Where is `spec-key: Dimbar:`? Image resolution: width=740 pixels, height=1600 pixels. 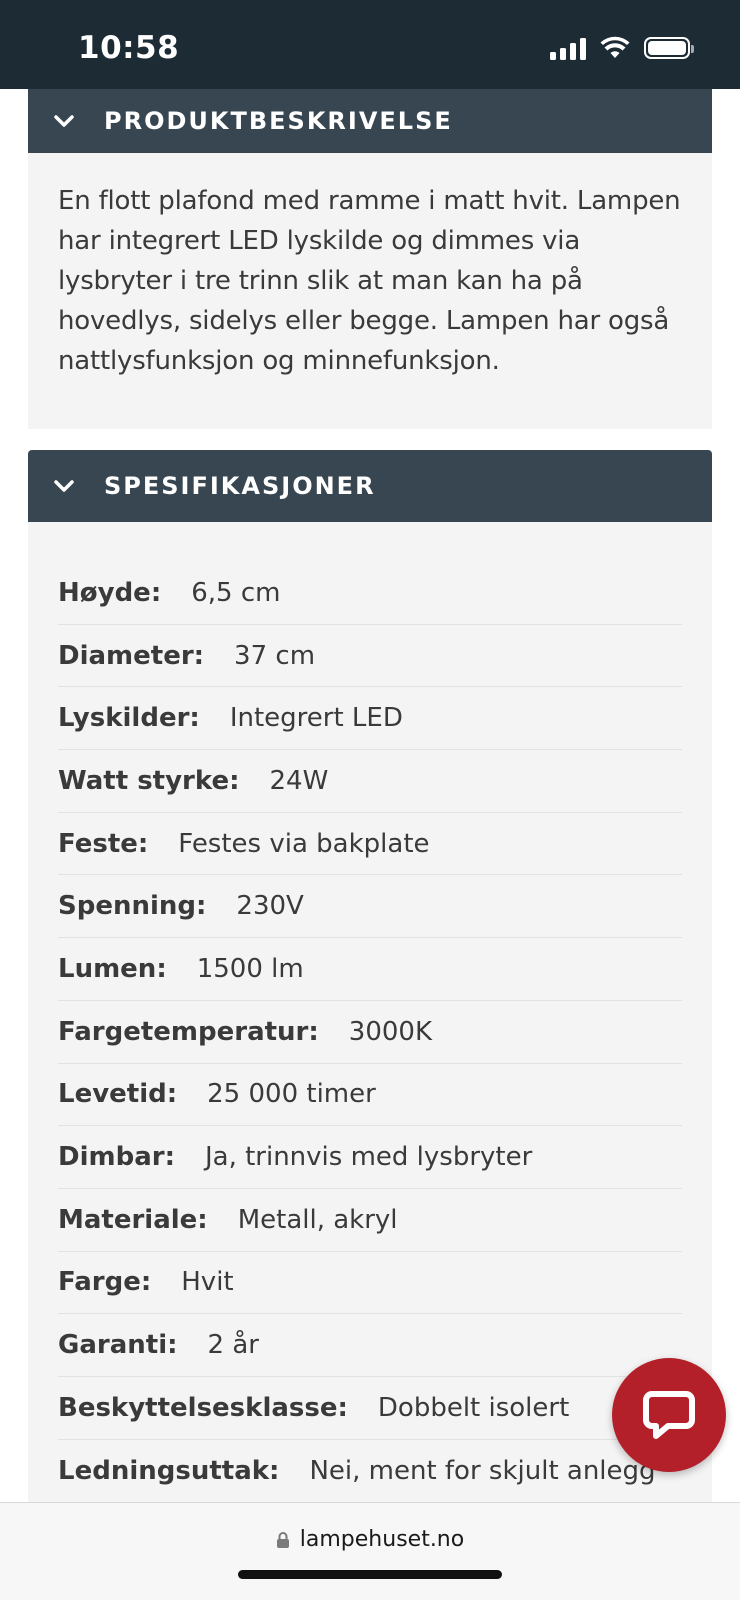
spec-key: Dimbar: is located at coordinates (116, 1157).